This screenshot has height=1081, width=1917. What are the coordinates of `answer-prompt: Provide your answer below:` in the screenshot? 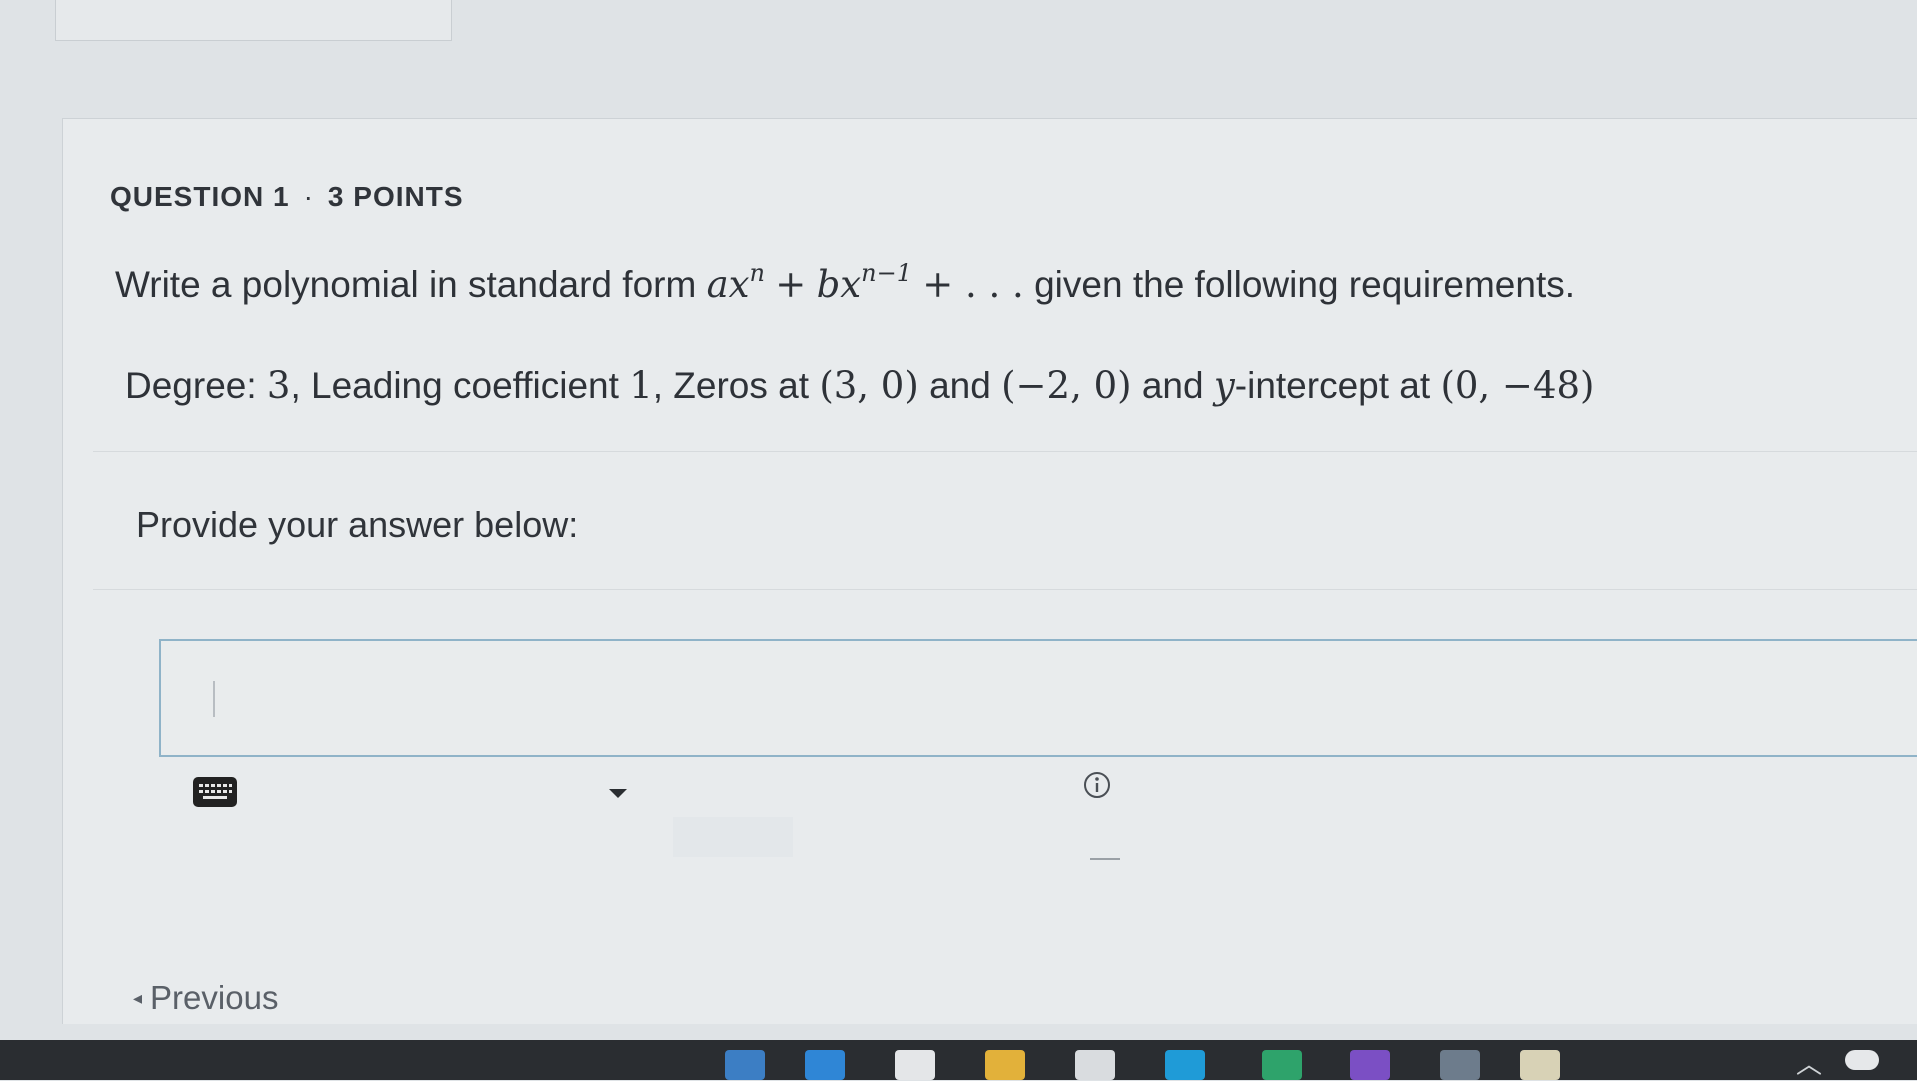 It's located at (357, 524).